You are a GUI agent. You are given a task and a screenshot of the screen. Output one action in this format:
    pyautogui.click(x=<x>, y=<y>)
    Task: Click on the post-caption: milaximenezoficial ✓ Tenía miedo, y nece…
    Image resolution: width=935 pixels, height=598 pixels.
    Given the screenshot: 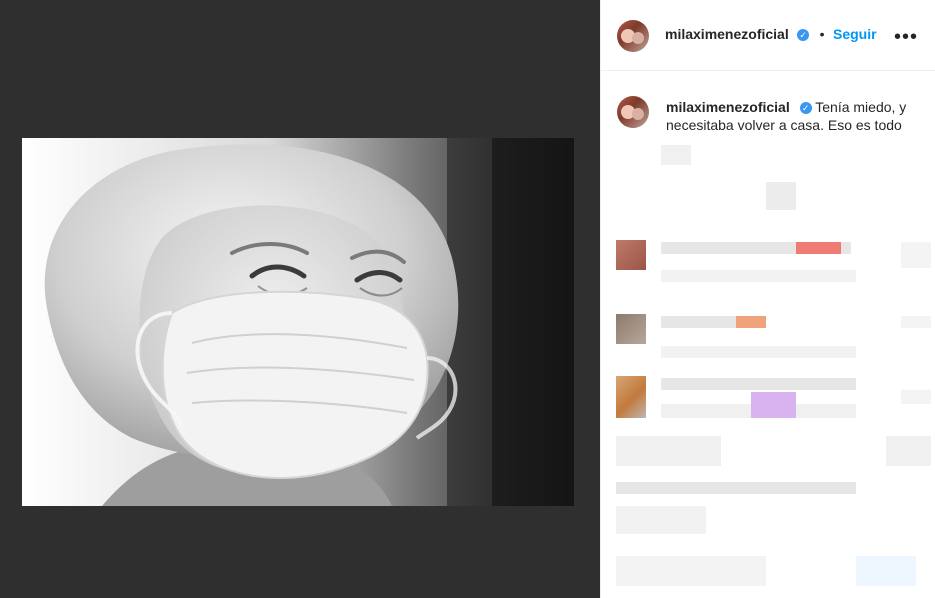 What is the action you would take?
    pyautogui.click(x=793, y=116)
    